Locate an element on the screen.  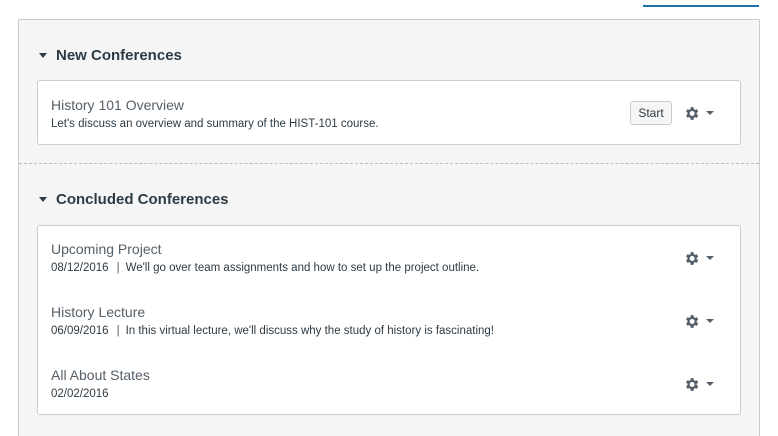
list-item: All About States 02/02/2016 is located at coordinates (389, 383).